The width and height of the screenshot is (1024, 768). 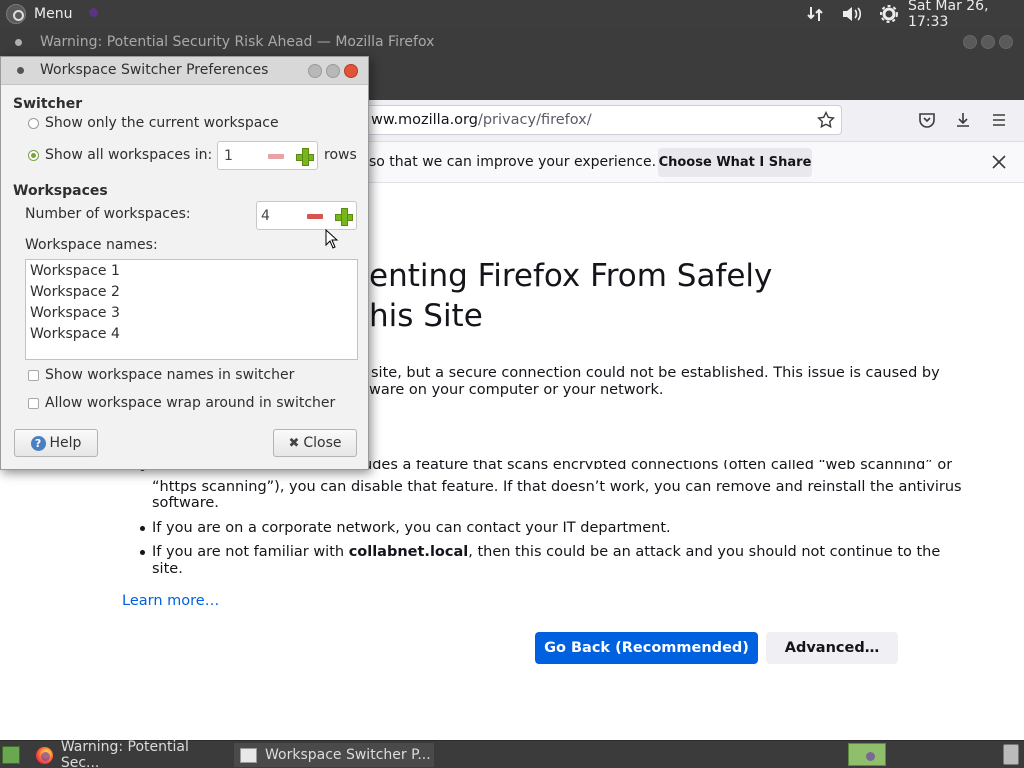 I want to click on workspaces-decrement-button, so click(x=315, y=216).